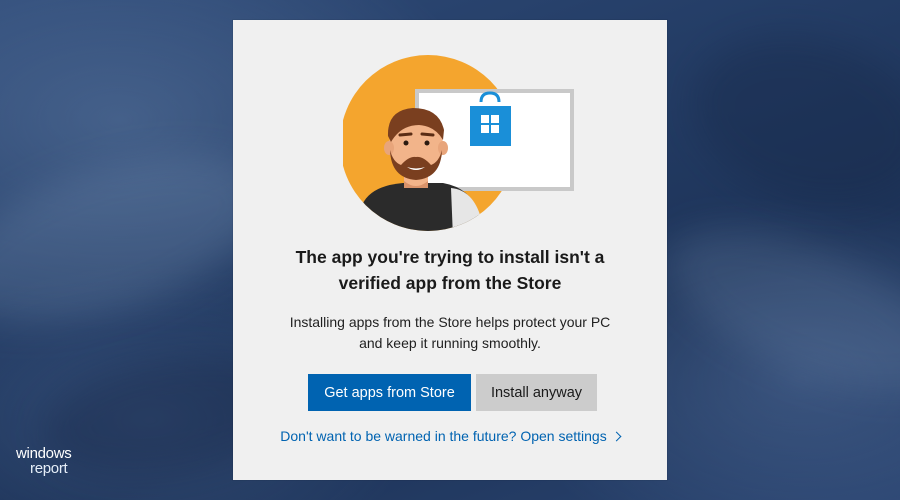 The width and height of the screenshot is (900, 500). What do you see at coordinates (44, 453) in the screenshot?
I see `logo-line-windows: windows` at bounding box center [44, 453].